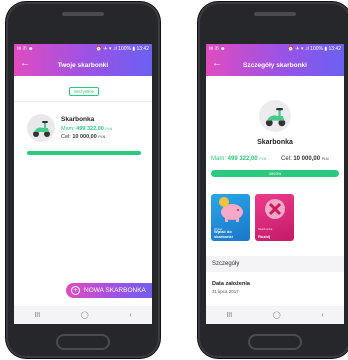 The width and height of the screenshot is (348, 360). What do you see at coordinates (265, 229) in the screenshot?
I see `tile-caption: Skarbonka` at bounding box center [265, 229].